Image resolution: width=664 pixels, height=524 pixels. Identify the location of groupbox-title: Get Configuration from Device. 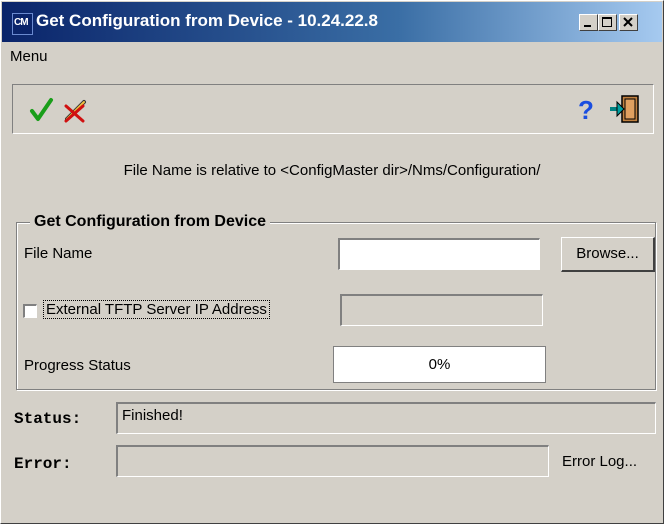
(150, 222).